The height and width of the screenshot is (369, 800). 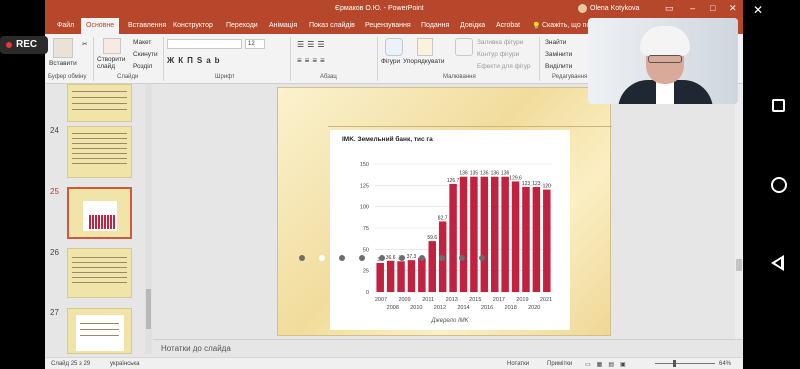 What do you see at coordinates (487, 308) in the screenshot?
I see `x-tick-label: 2016` at bounding box center [487, 308].